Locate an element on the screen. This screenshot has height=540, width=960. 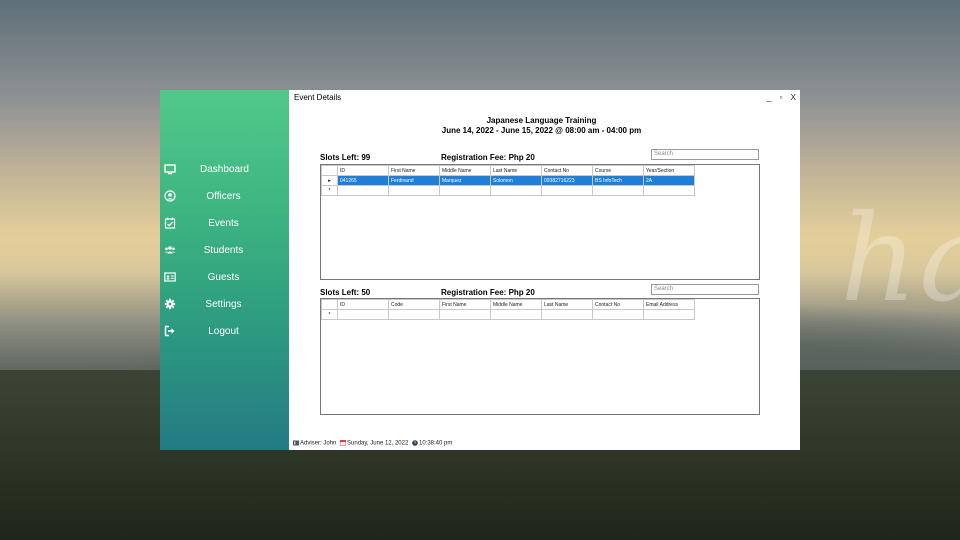
sidebar-item-guests: Guests is located at coordinates (224, 278).